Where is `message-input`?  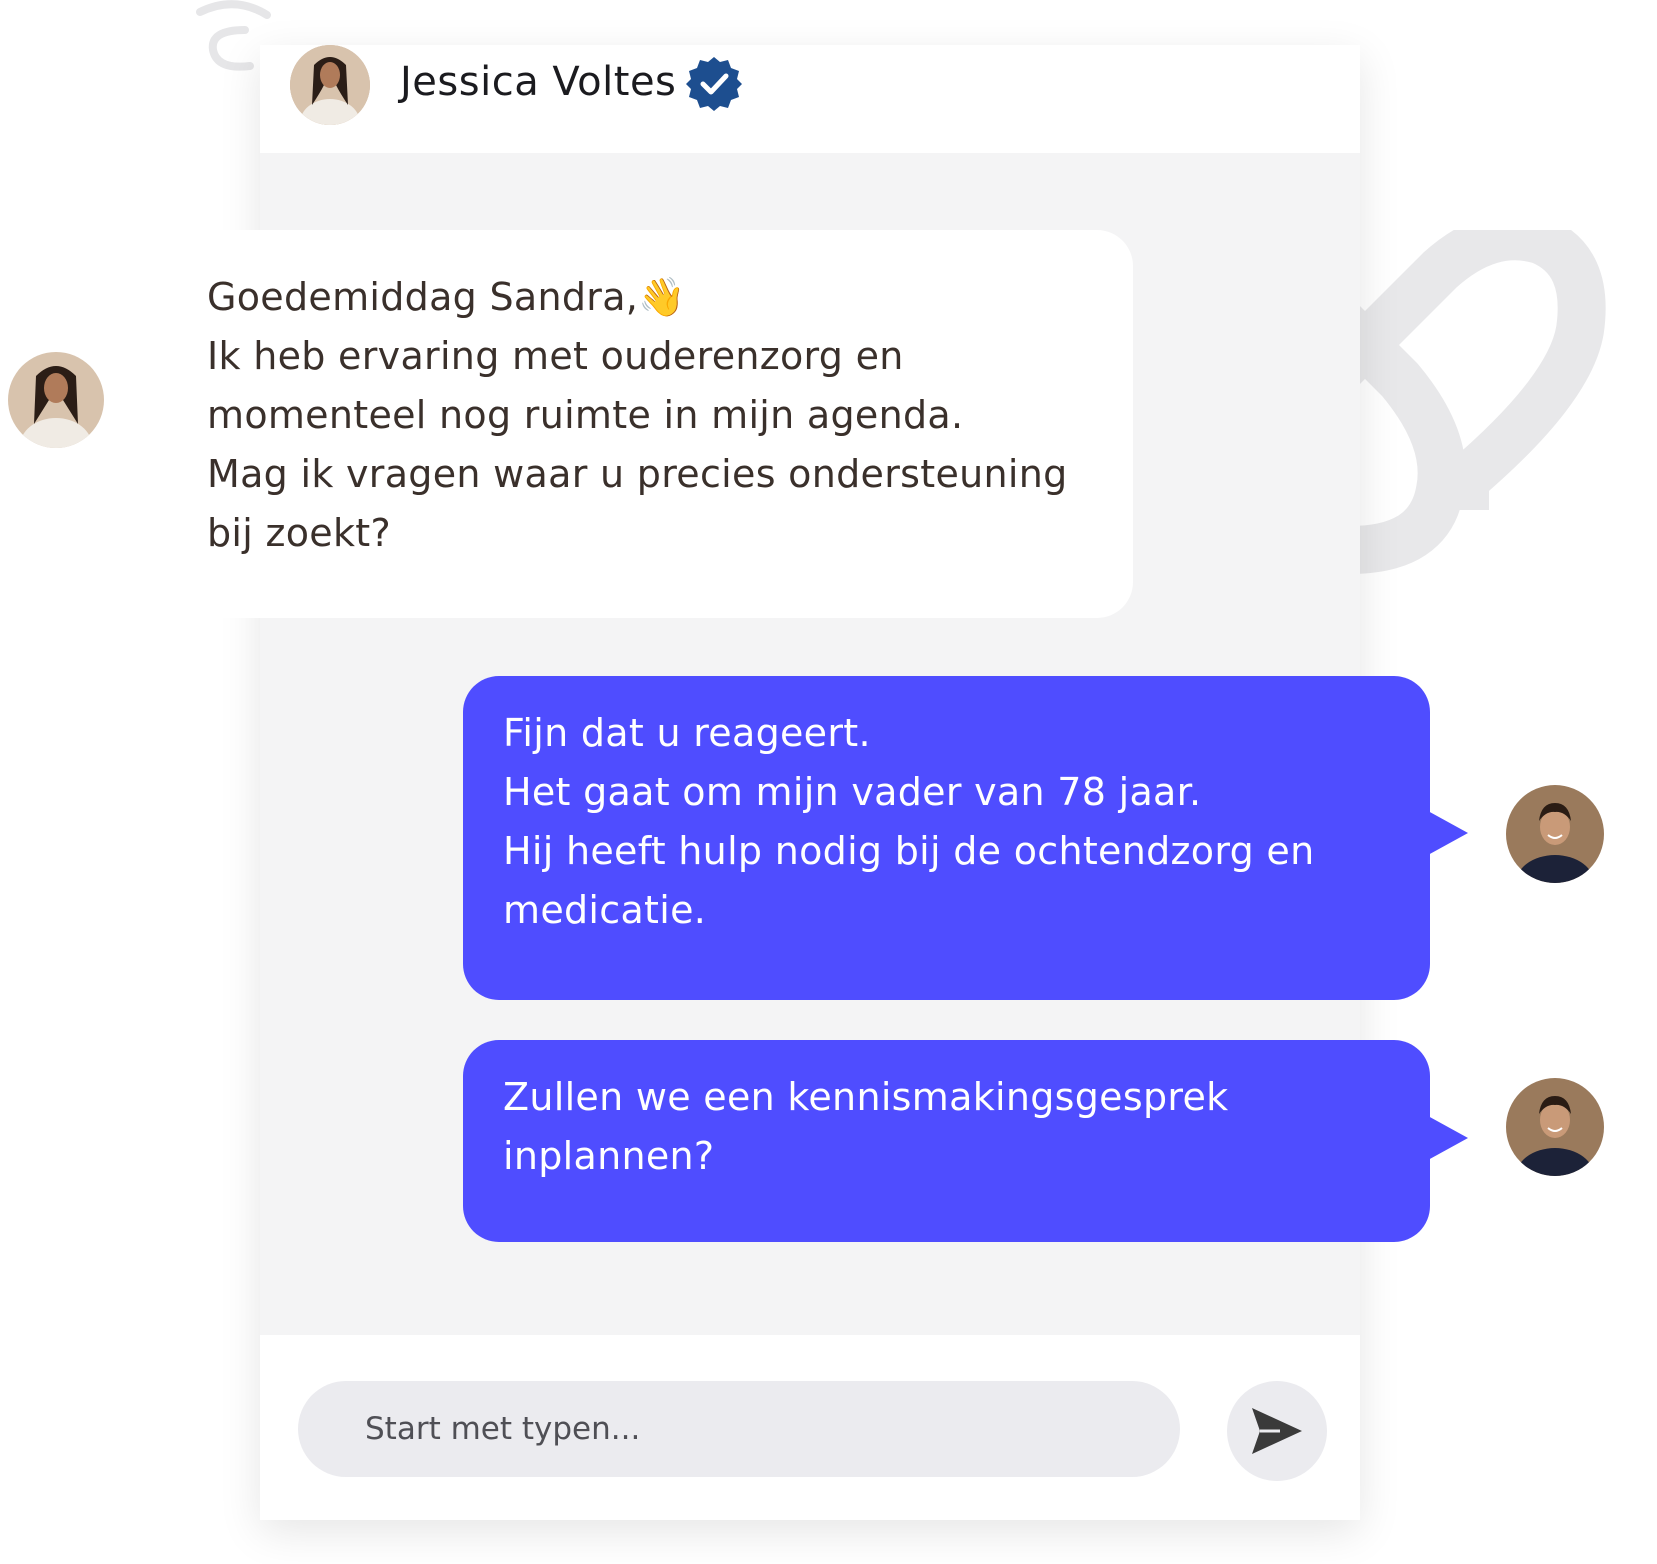 message-input is located at coordinates (739, 1429).